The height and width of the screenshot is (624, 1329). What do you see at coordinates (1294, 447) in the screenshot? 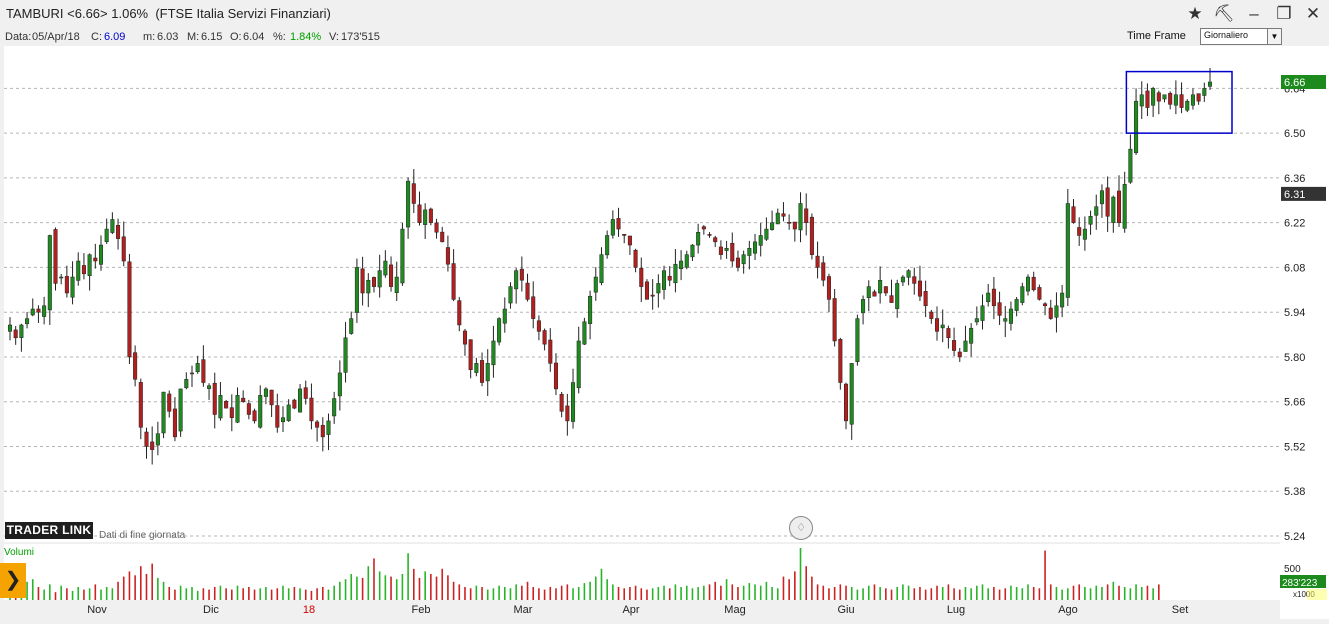
I see `y-tick-label: 5.52` at bounding box center [1294, 447].